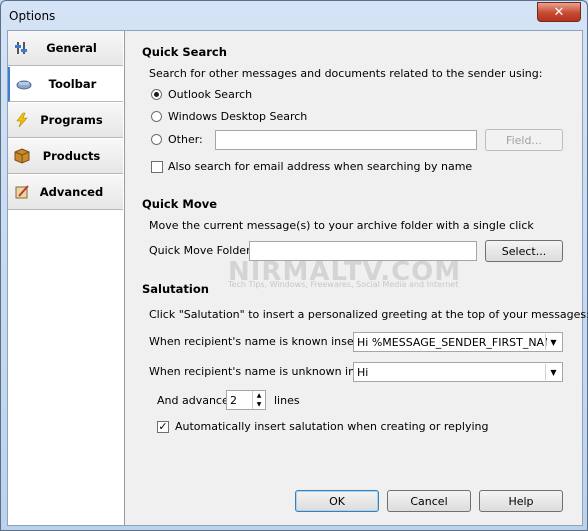 This screenshot has height=531, width=588. What do you see at coordinates (32, 16) in the screenshot?
I see `window-title: Options` at bounding box center [32, 16].